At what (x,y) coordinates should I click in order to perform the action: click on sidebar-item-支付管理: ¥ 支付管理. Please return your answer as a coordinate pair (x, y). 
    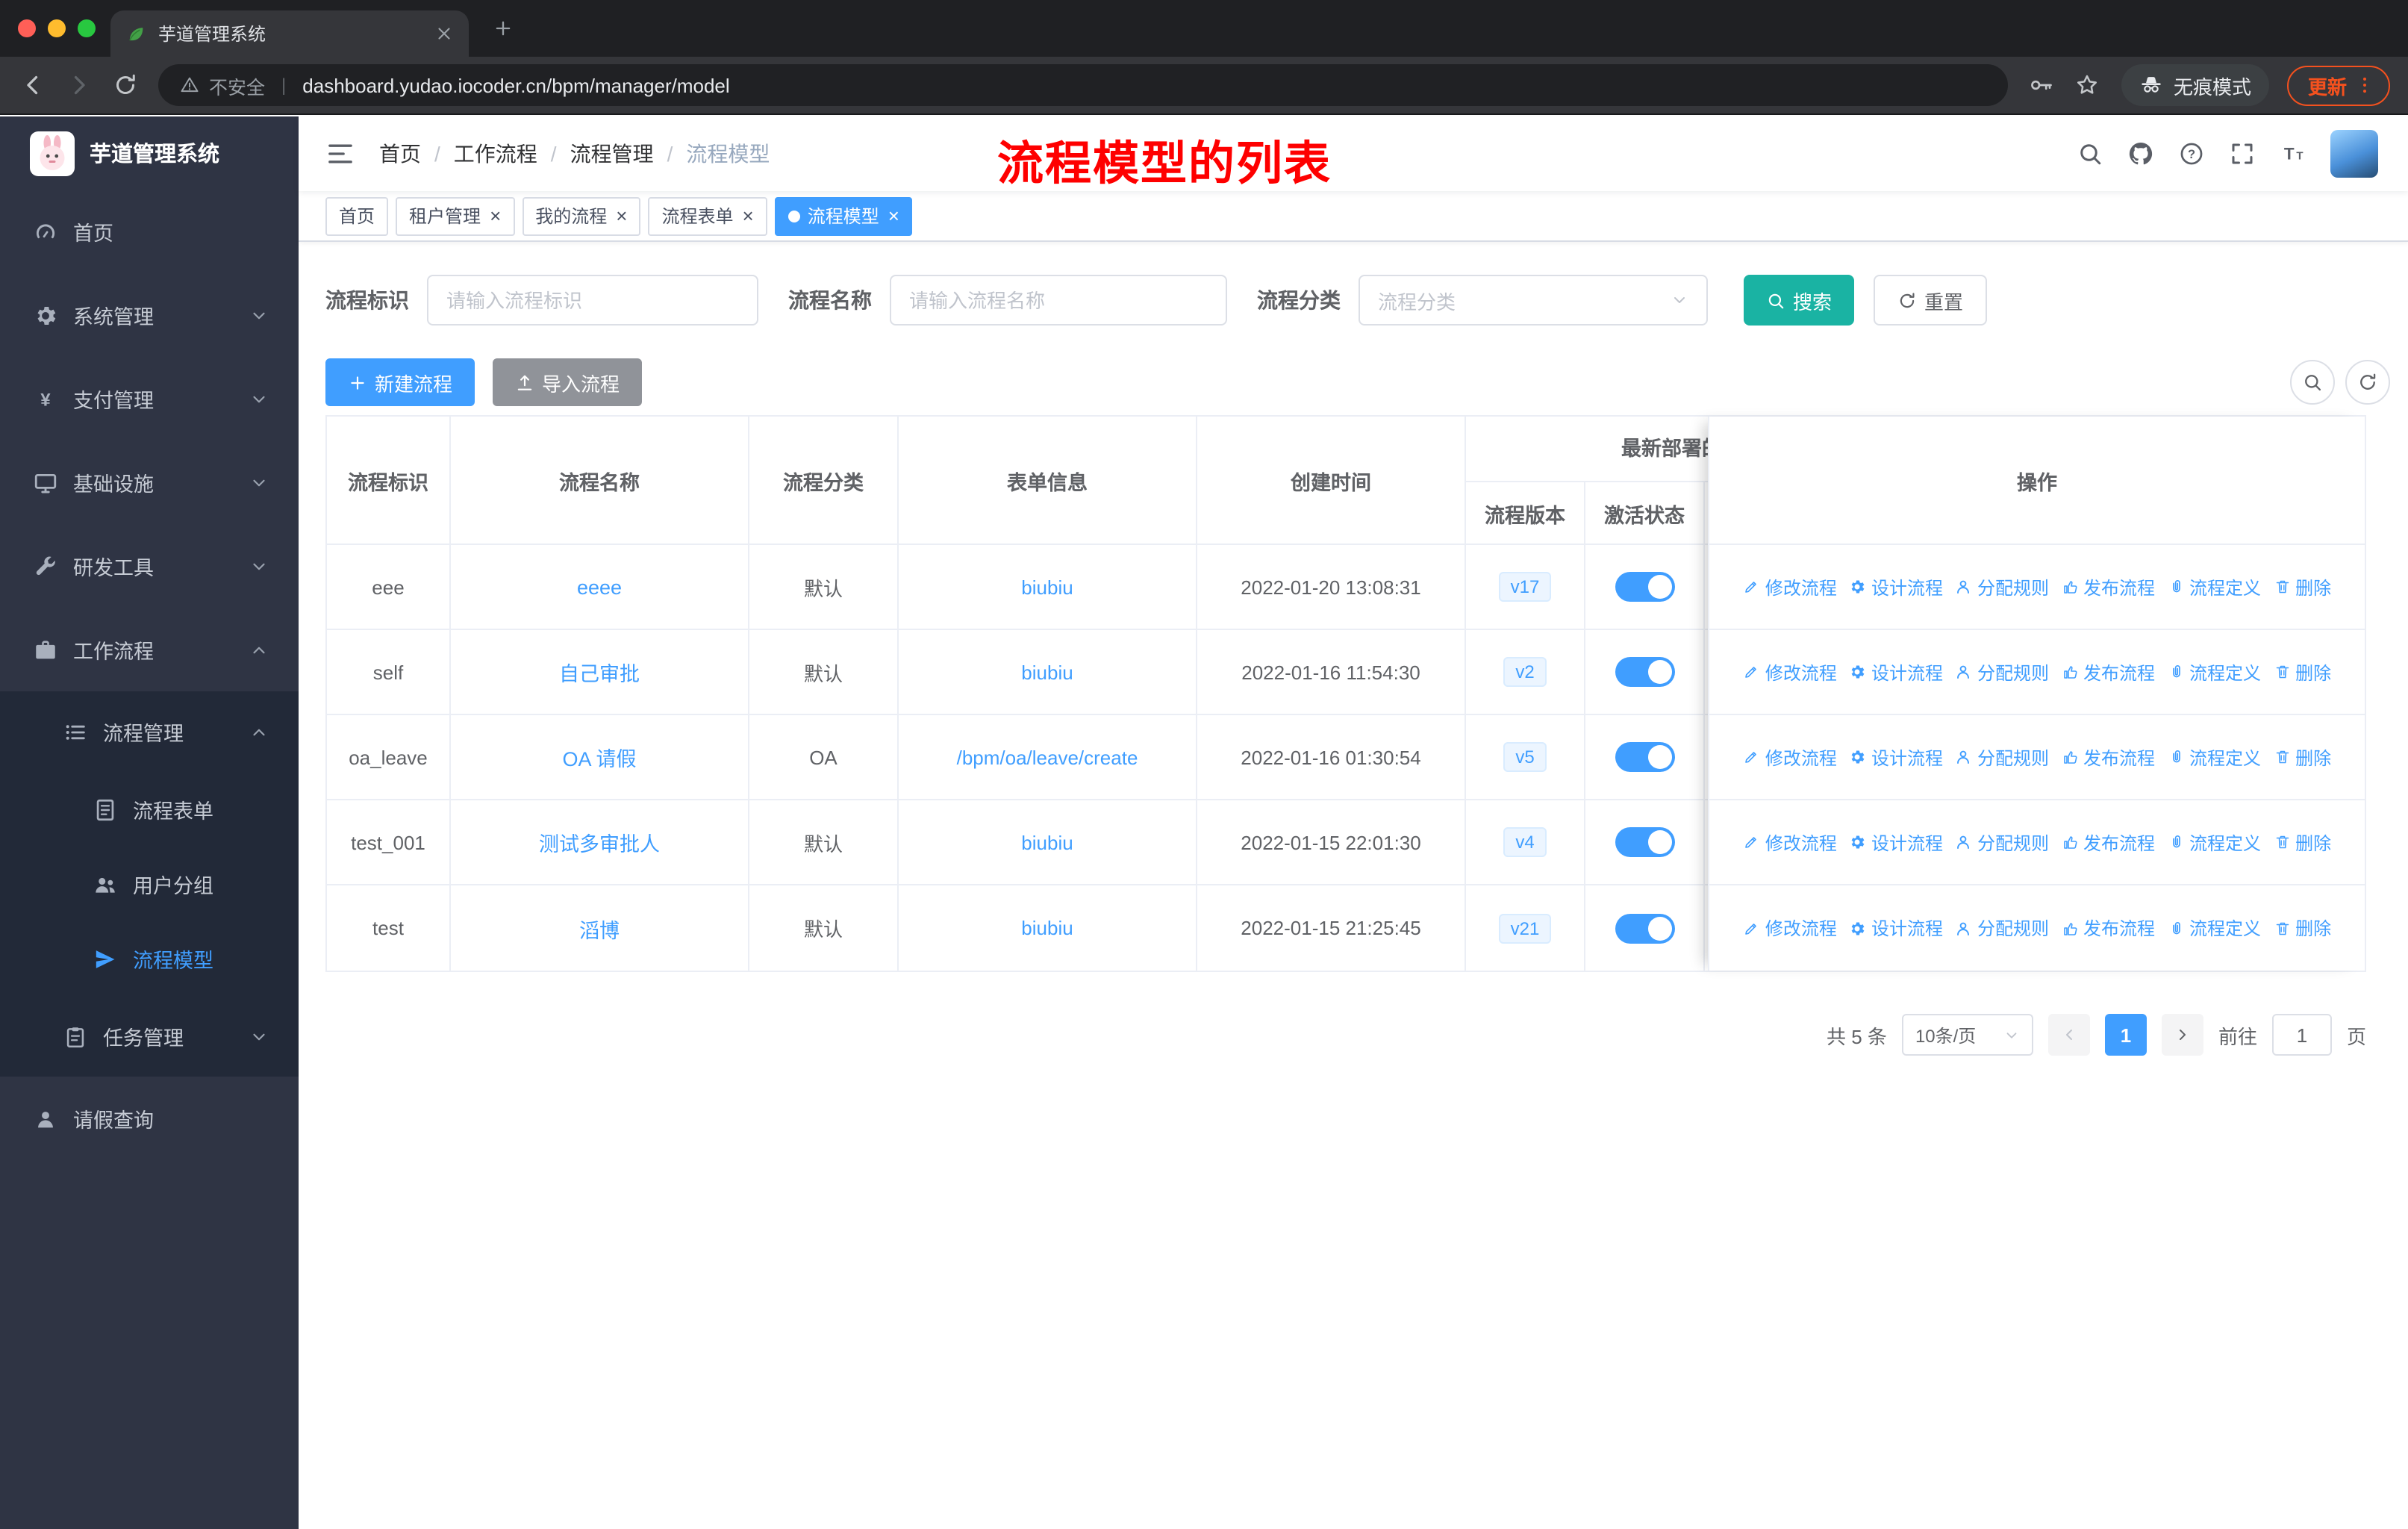
    Looking at the image, I should click on (149, 399).